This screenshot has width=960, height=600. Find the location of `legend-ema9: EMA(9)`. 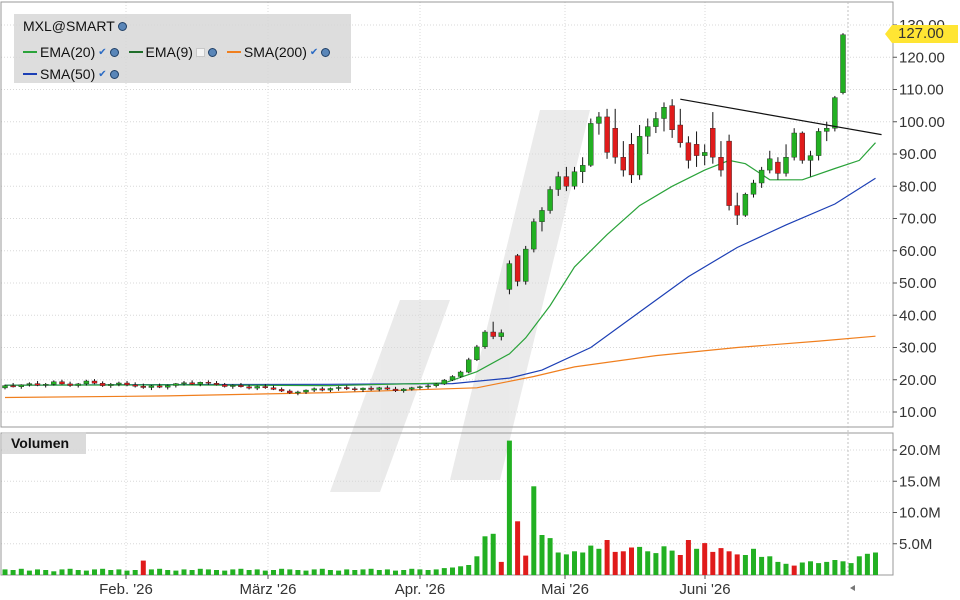

legend-ema9: EMA(9) is located at coordinates (172, 52).